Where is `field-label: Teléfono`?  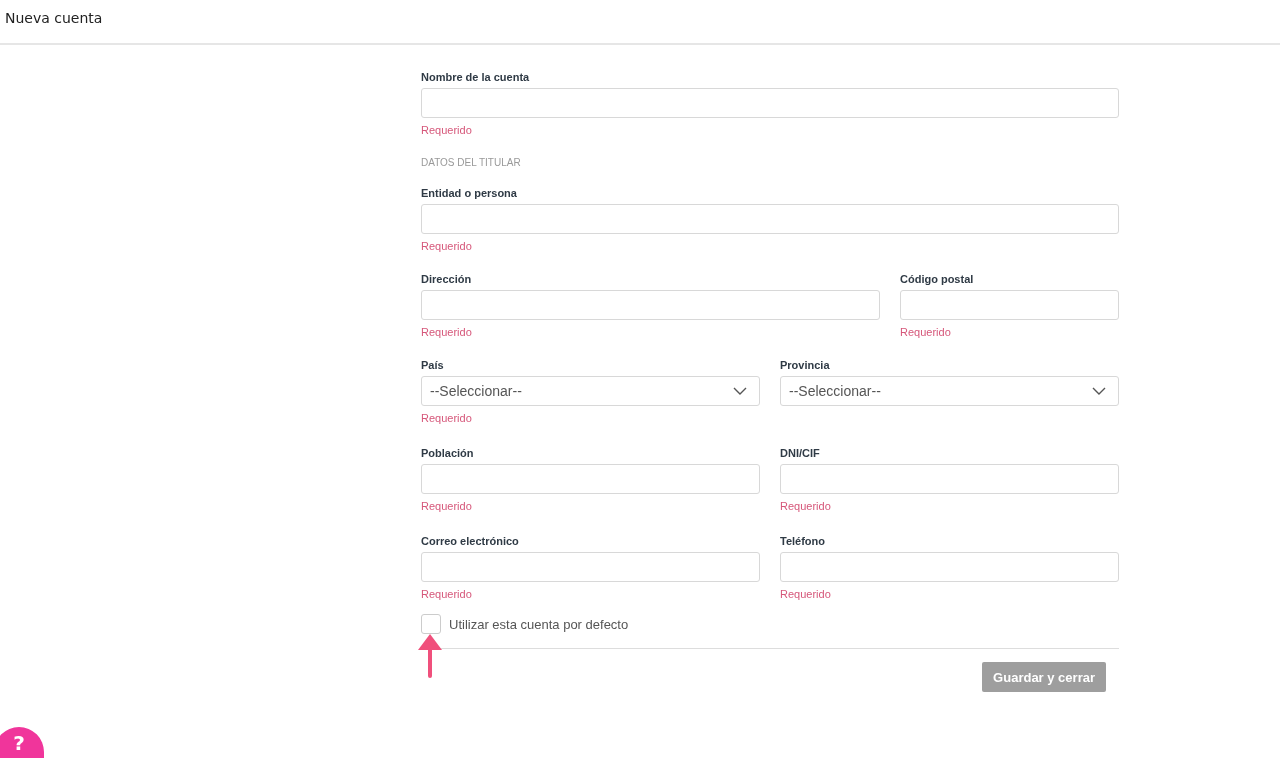
field-label: Teléfono is located at coordinates (803, 541).